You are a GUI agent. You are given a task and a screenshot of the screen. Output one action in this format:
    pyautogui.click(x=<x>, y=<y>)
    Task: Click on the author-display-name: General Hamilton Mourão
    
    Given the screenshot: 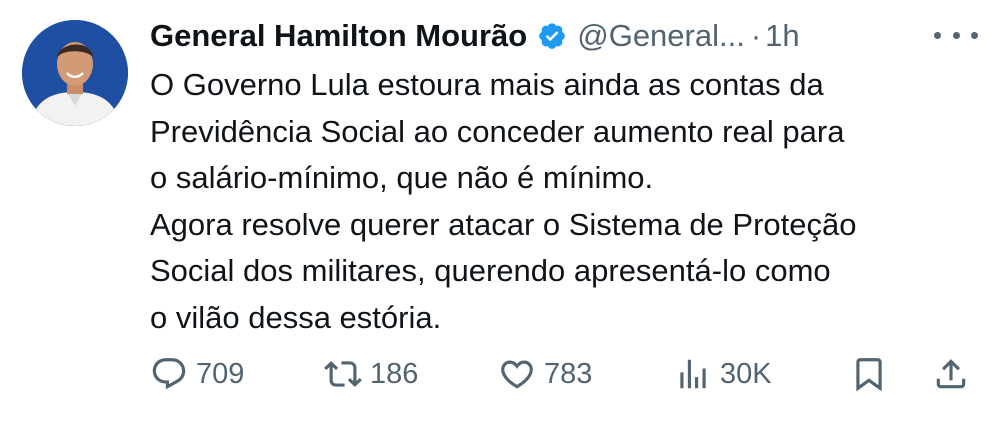 What is the action you would take?
    pyautogui.click(x=338, y=36)
    